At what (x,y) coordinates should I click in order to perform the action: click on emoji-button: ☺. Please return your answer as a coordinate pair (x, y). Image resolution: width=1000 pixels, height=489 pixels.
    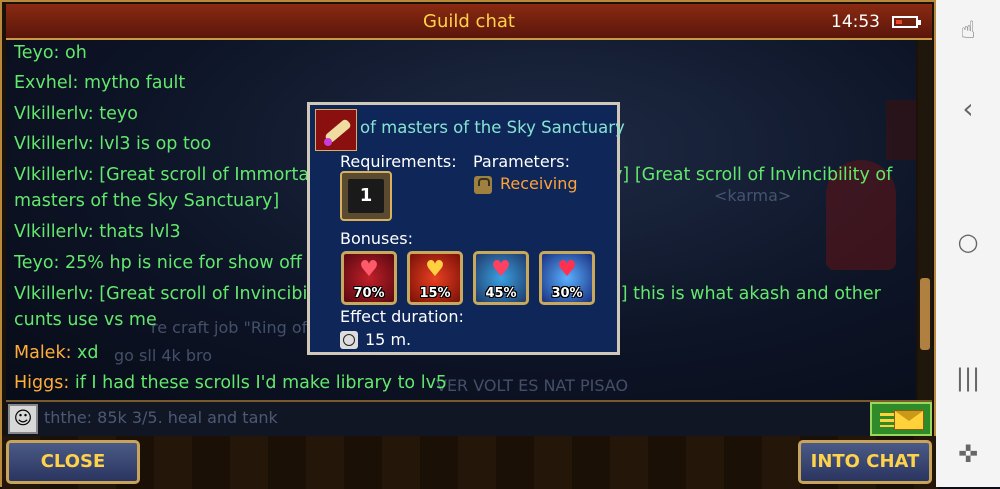
    Looking at the image, I should click on (23, 419).